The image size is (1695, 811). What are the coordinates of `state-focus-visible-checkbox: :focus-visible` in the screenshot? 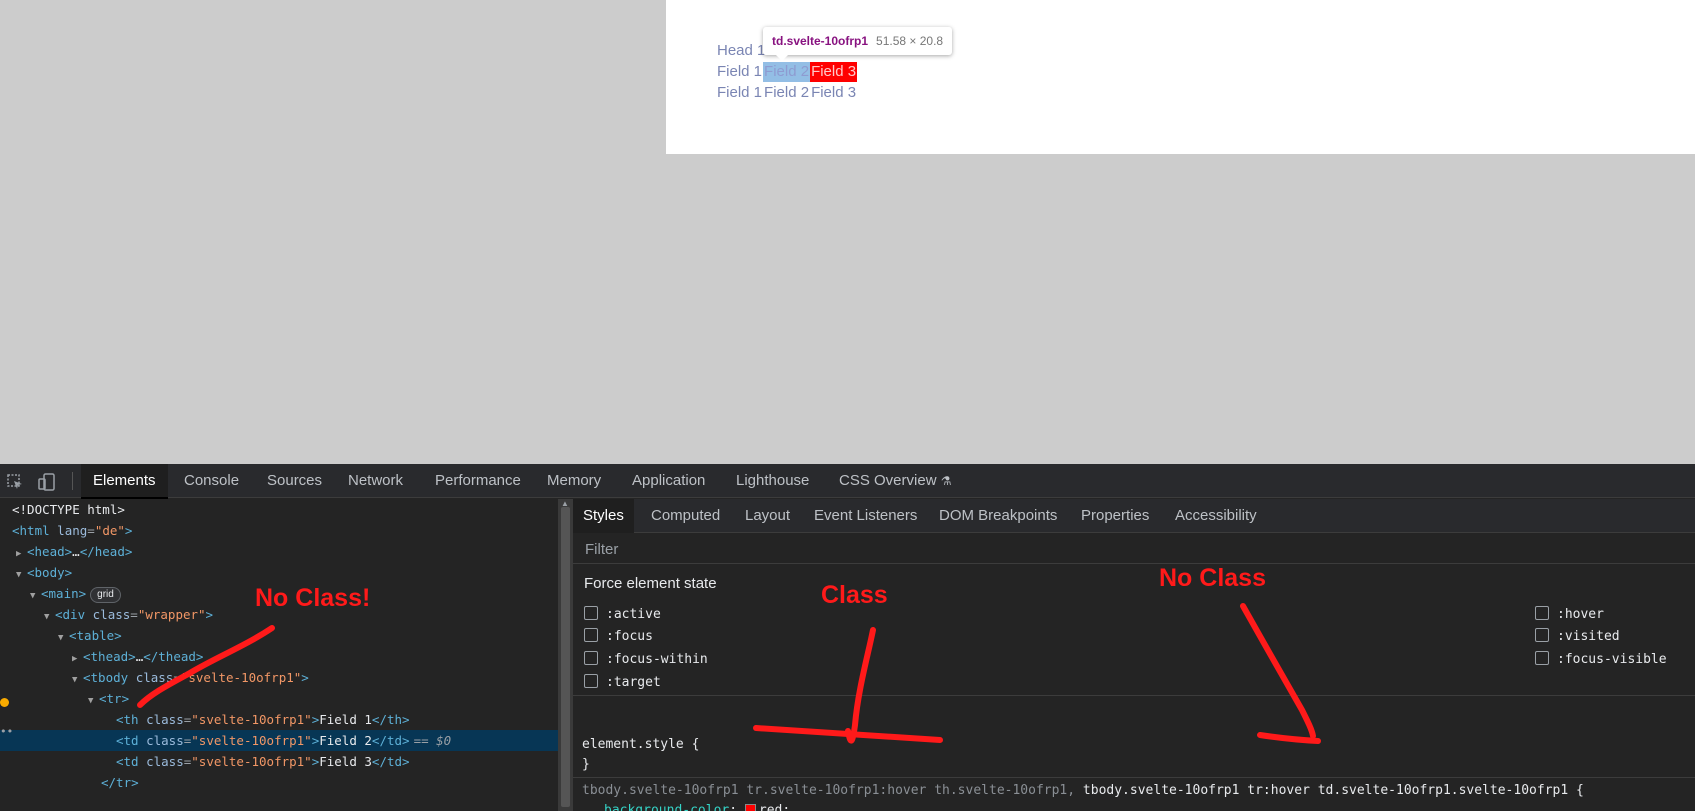 It's located at (1601, 659).